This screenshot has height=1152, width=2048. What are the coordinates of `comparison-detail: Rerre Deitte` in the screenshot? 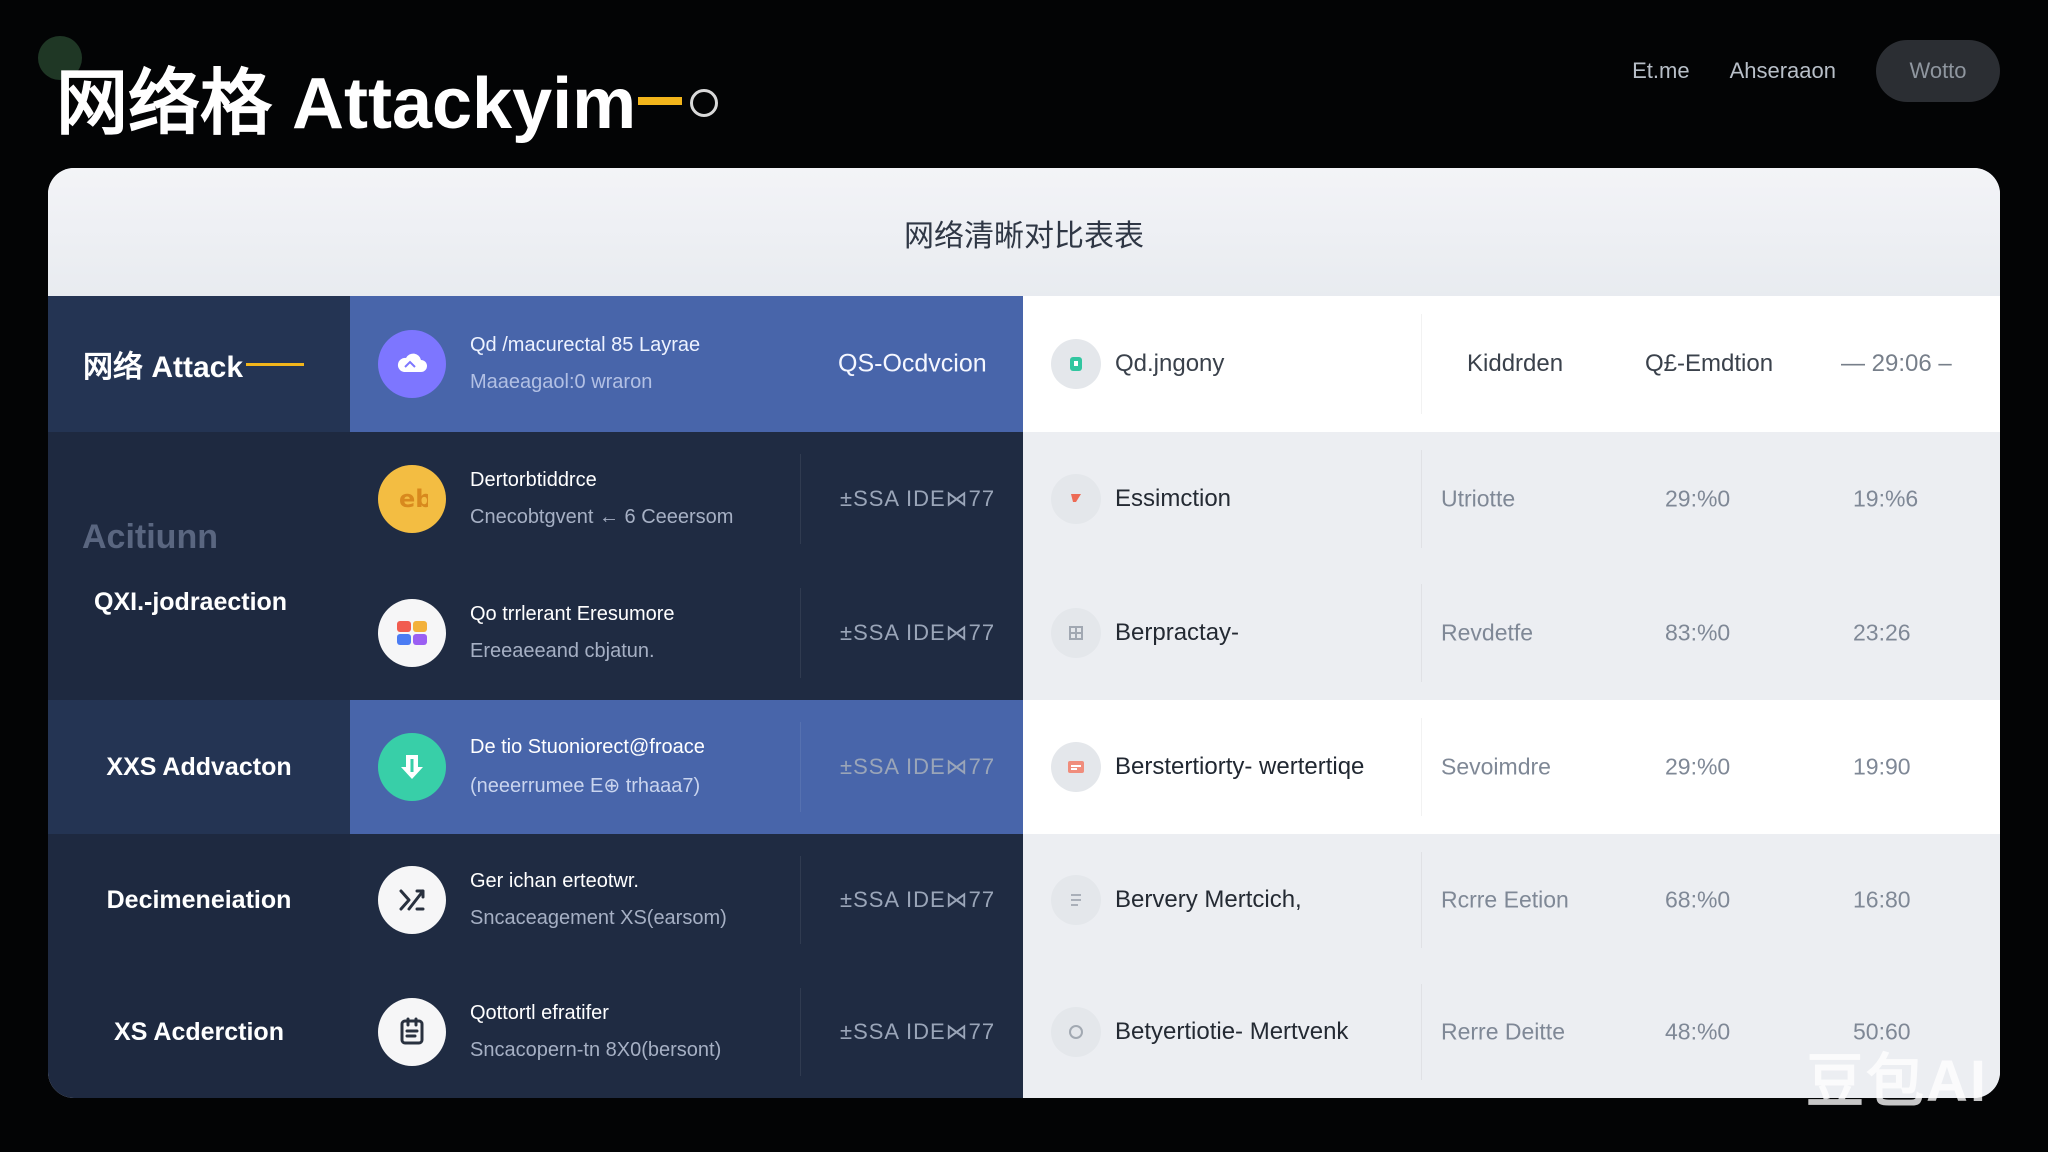 It's located at (1503, 1031).